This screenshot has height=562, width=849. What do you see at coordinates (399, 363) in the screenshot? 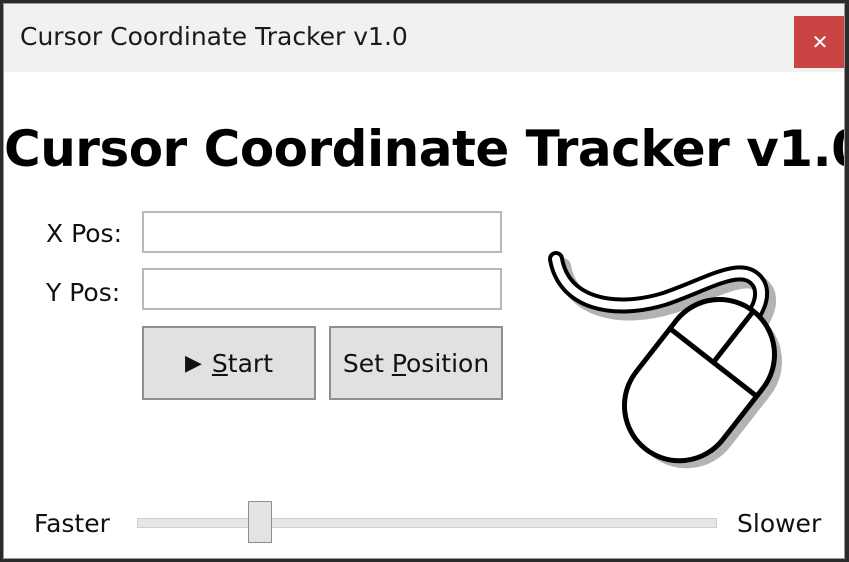
I see `set-position-accel: P` at bounding box center [399, 363].